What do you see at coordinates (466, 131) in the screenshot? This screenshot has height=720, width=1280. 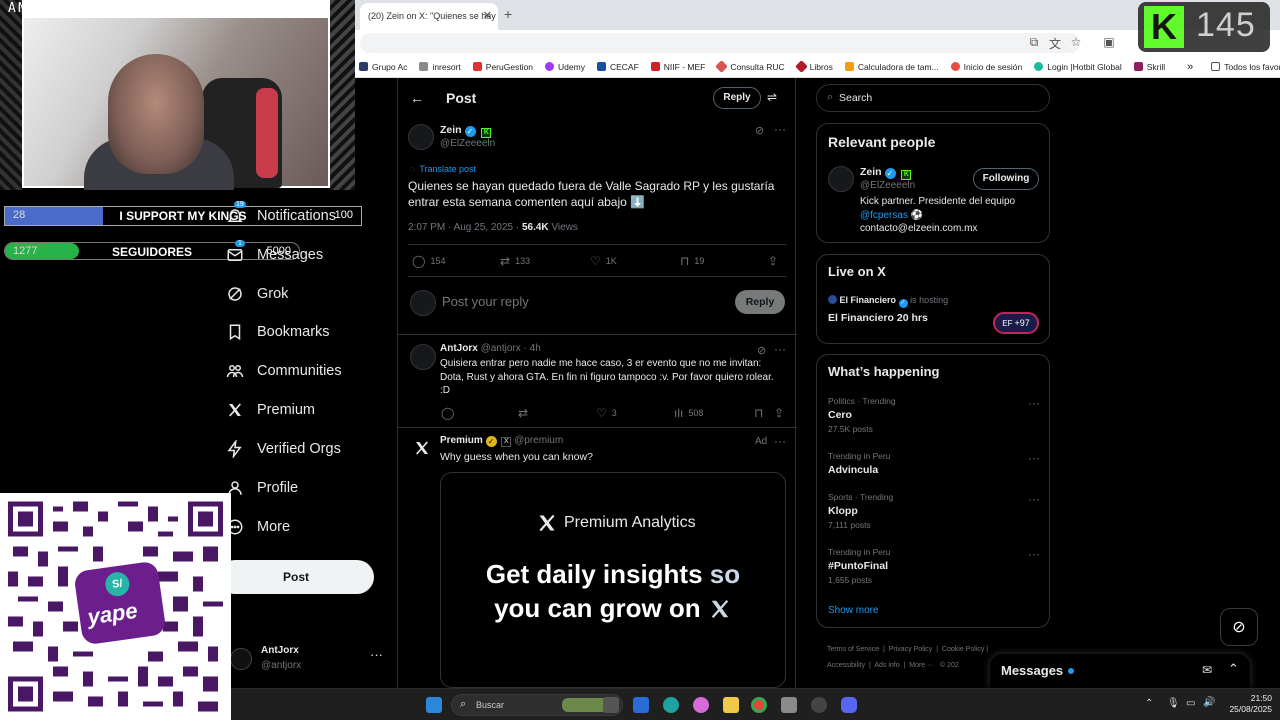 I see `post-author: Zein ✓ K` at bounding box center [466, 131].